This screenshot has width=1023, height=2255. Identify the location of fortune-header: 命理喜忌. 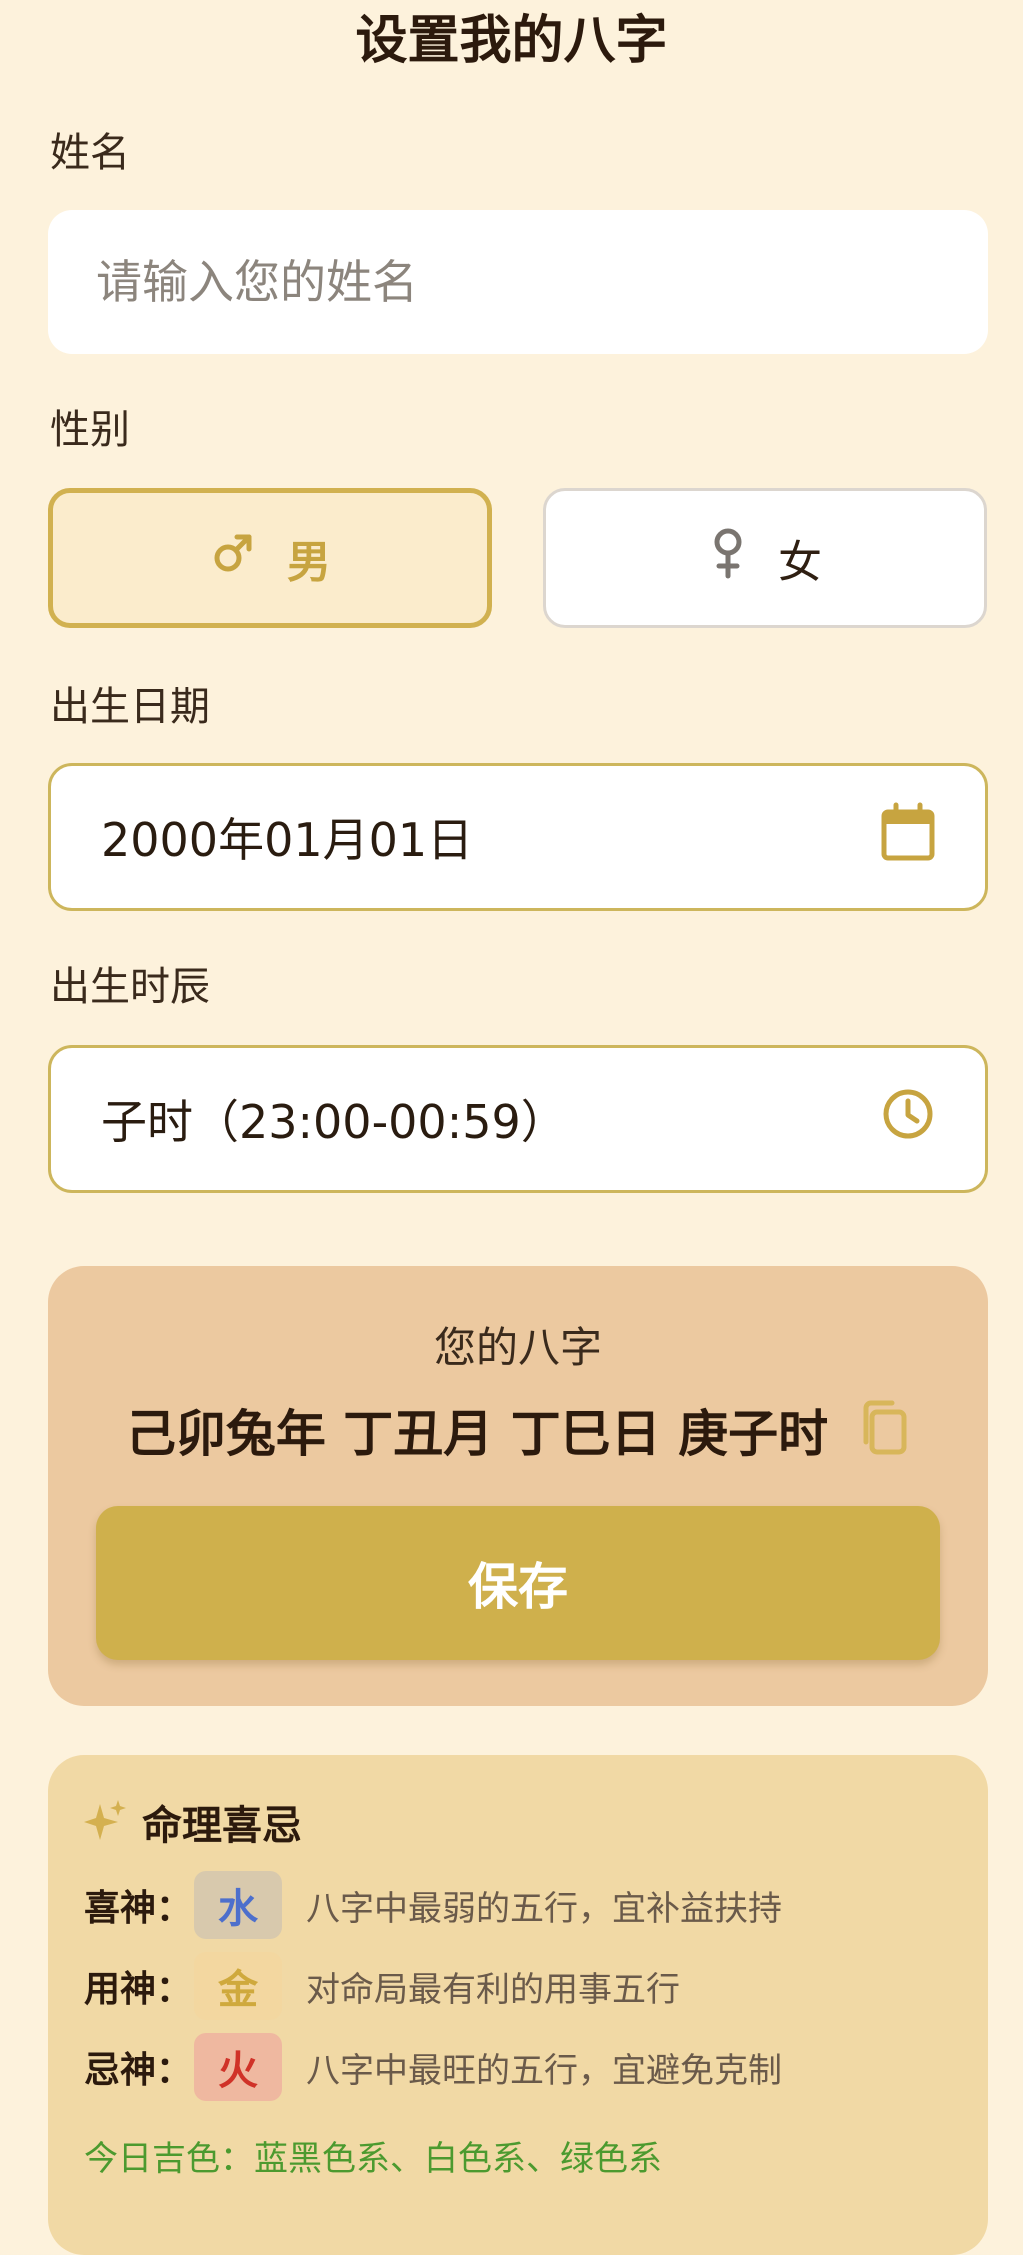
(193, 1822).